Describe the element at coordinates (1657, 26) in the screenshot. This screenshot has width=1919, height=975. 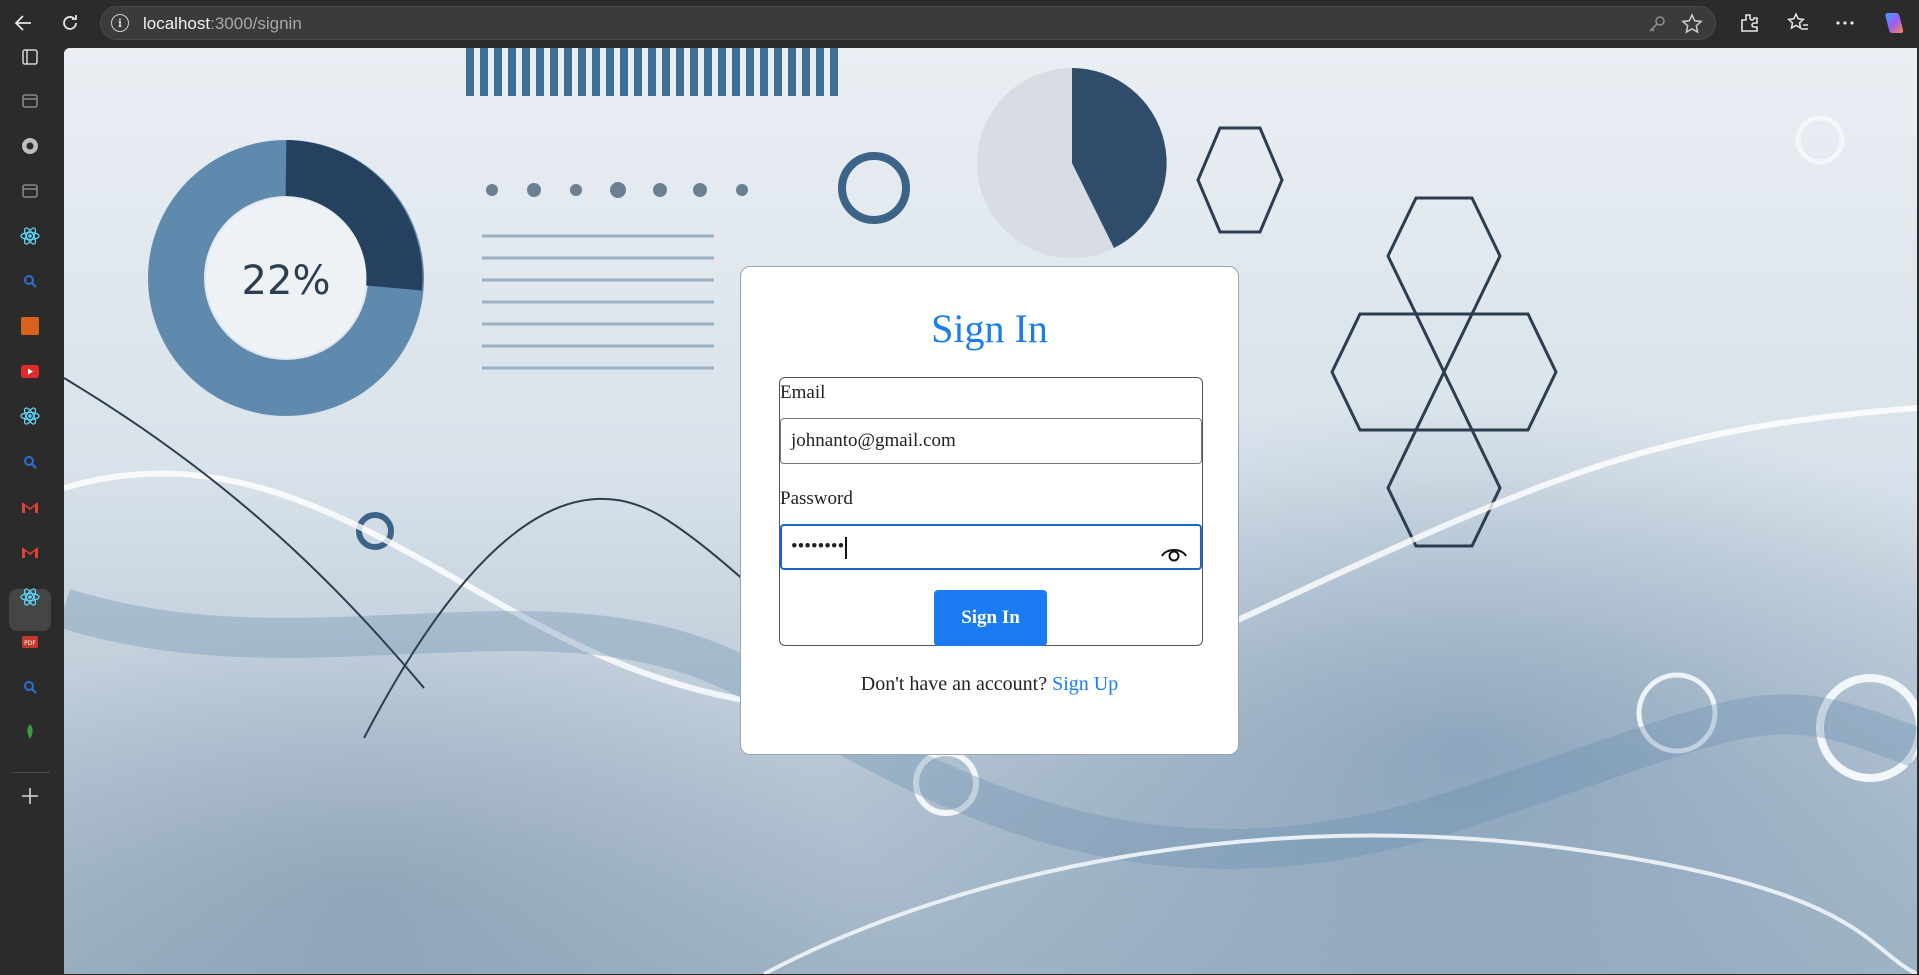
I see `key-icon` at that location.